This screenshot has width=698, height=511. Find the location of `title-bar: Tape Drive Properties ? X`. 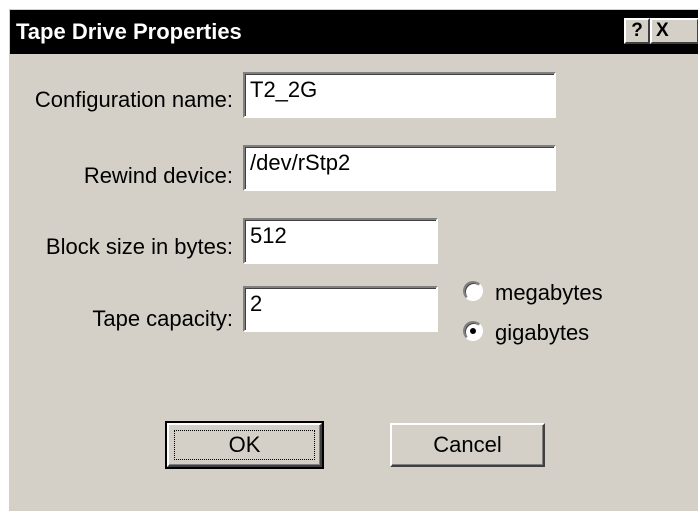

title-bar: Tape Drive Properties ? X is located at coordinates (354, 32).